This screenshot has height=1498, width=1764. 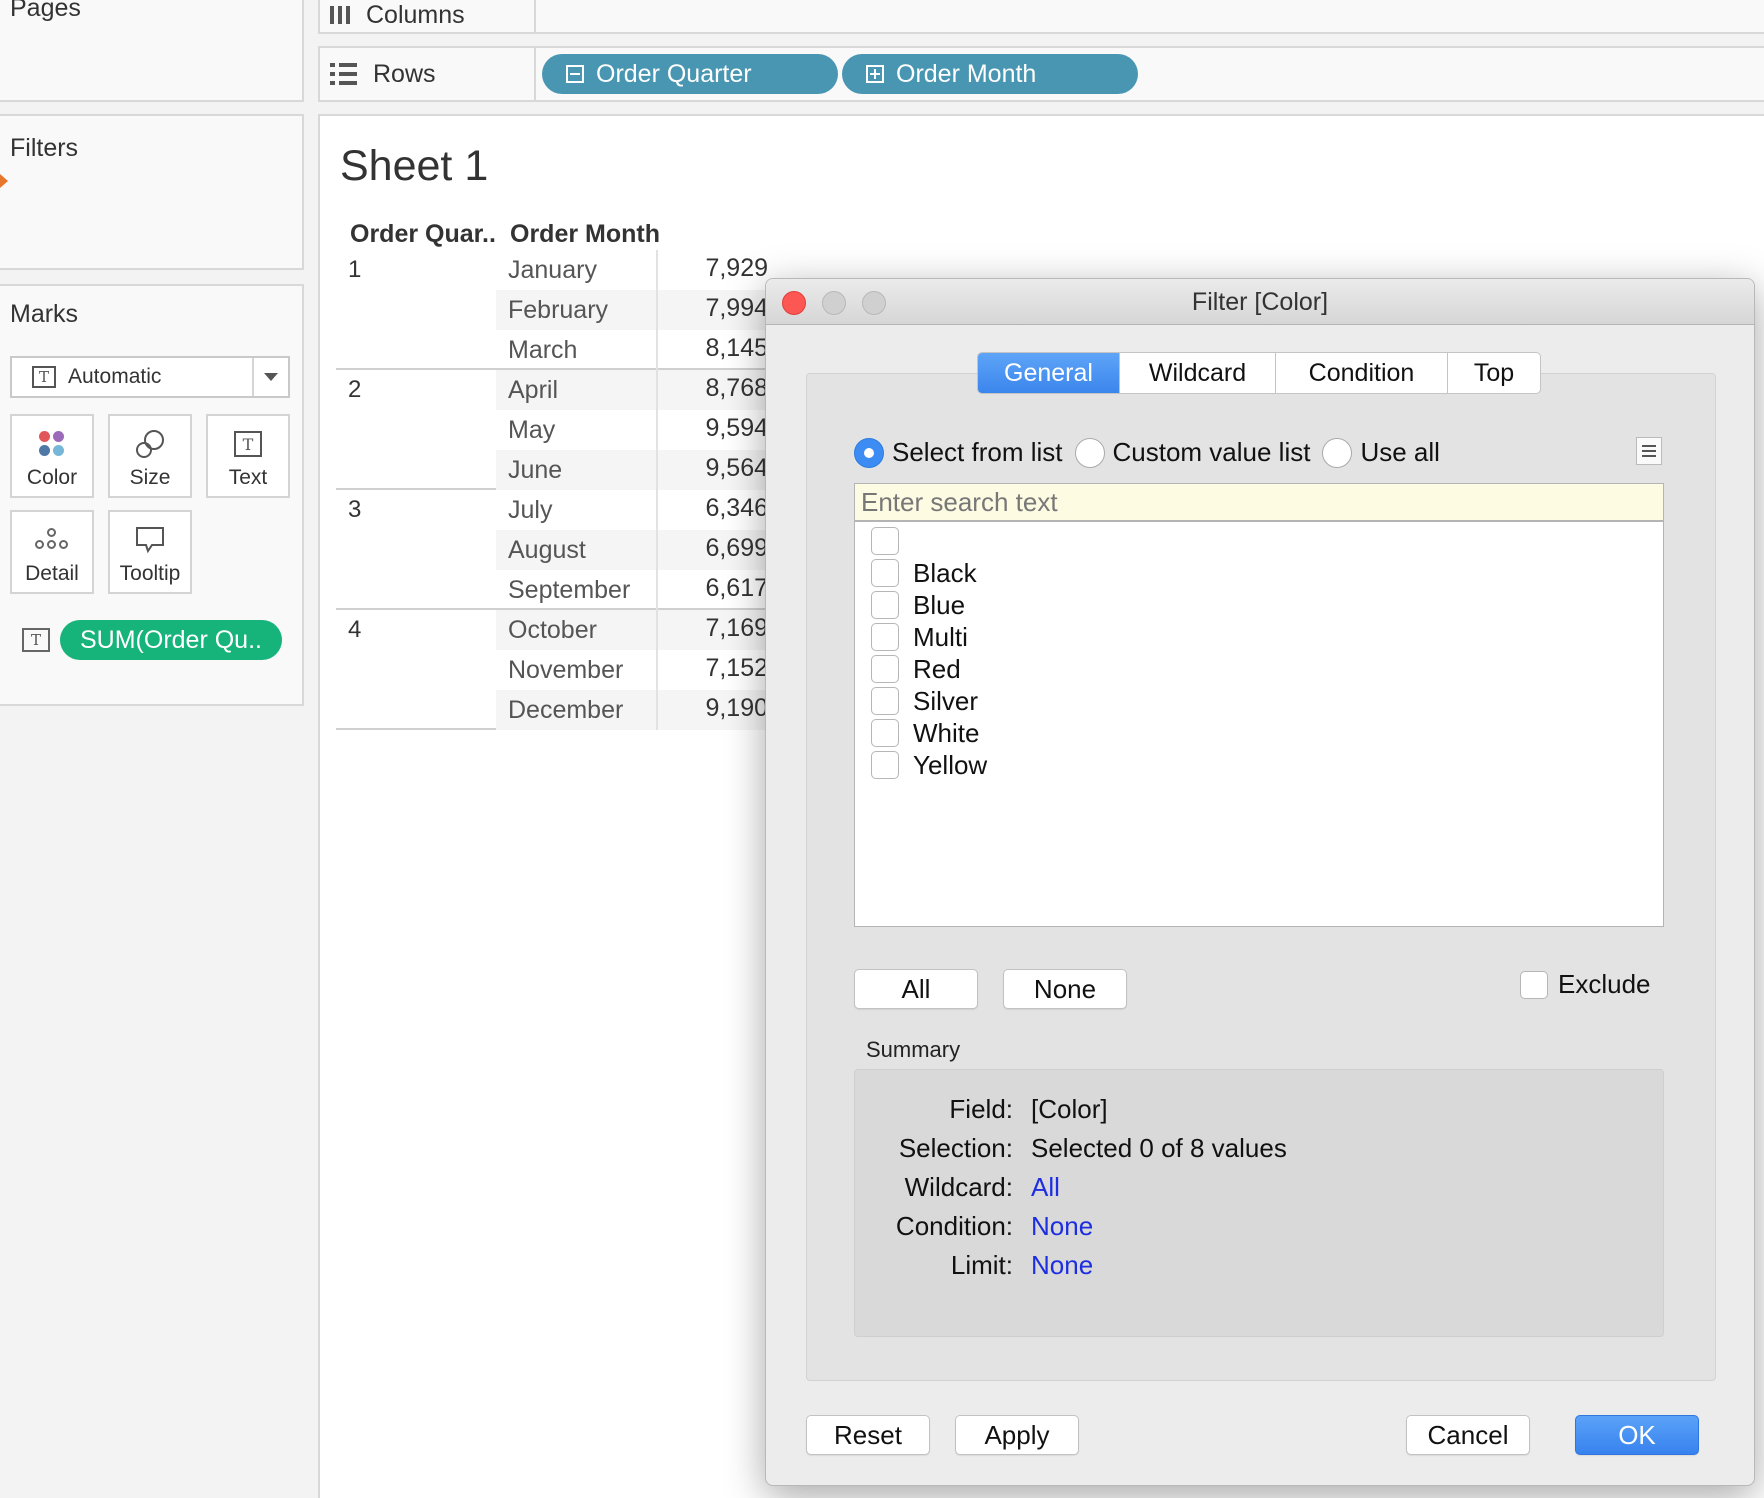 I want to click on collapse-icon, so click(x=575, y=74).